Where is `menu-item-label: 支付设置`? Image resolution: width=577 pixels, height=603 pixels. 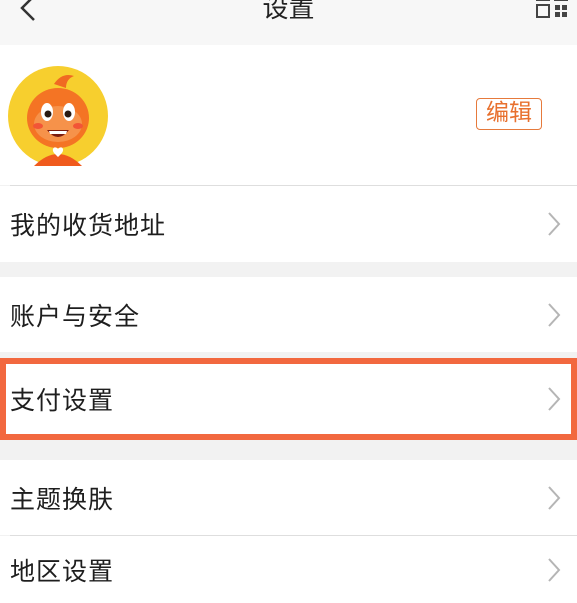 menu-item-label: 支付设置 is located at coordinates (62, 400).